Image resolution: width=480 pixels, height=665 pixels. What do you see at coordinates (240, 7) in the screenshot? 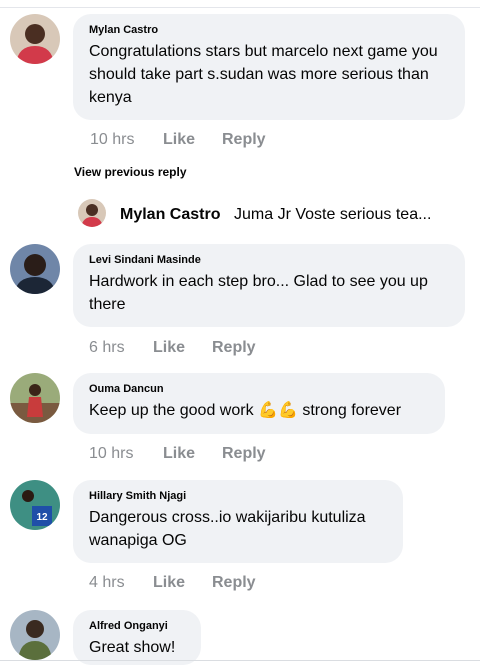
I see `top-divider` at bounding box center [240, 7].